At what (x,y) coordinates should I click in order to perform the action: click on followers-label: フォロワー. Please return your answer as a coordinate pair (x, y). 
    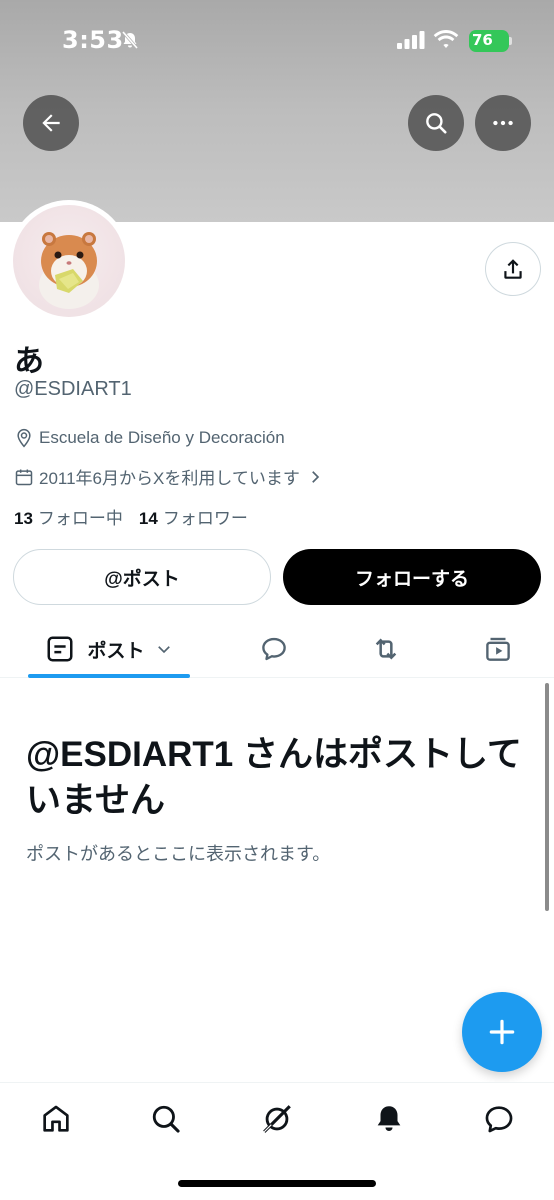
    Looking at the image, I should click on (205, 518).